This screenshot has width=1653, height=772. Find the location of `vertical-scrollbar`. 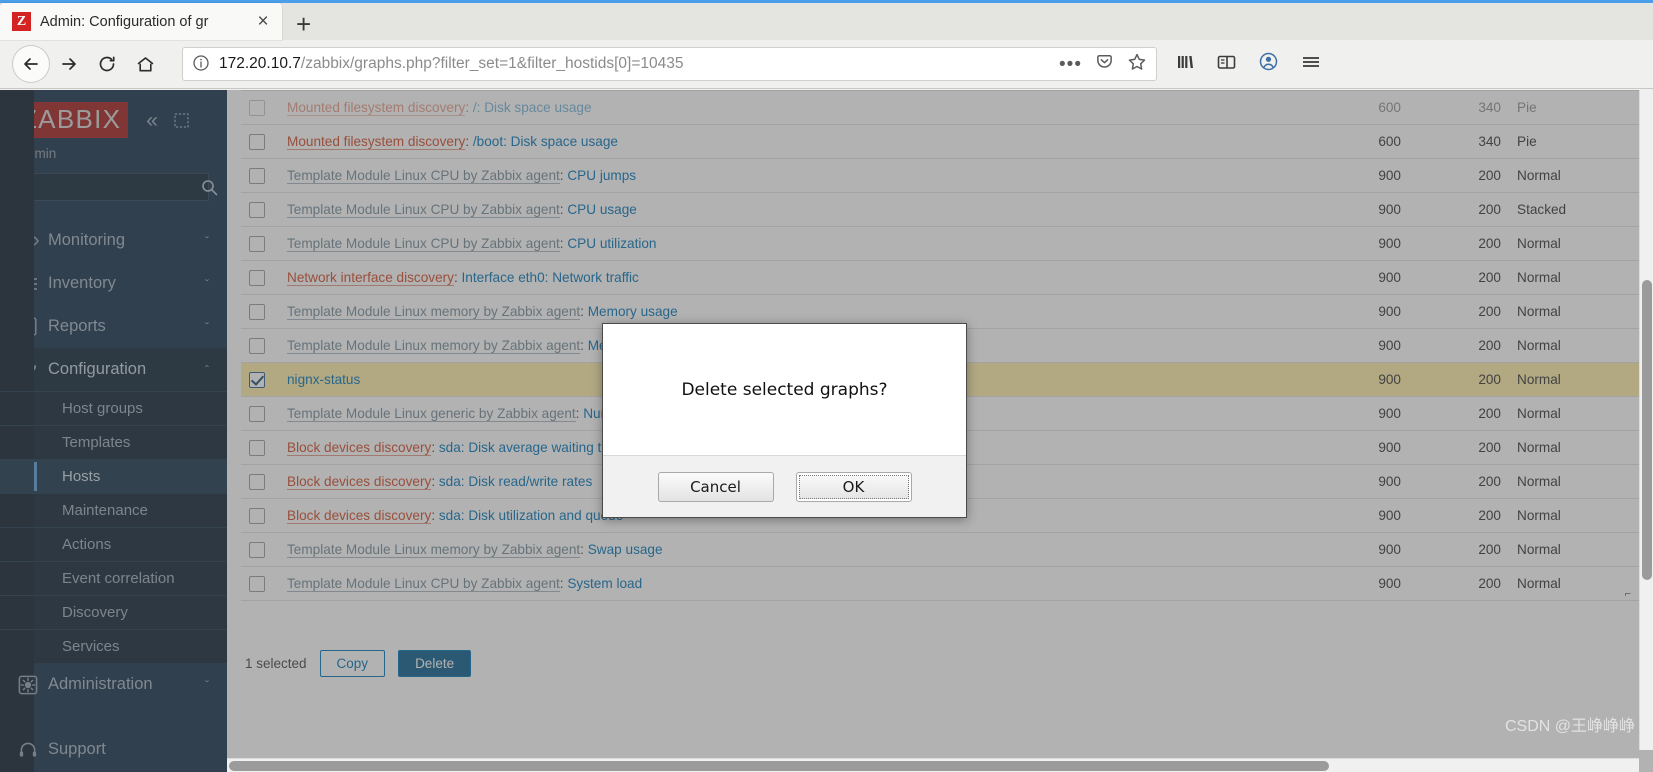

vertical-scrollbar is located at coordinates (1646, 420).